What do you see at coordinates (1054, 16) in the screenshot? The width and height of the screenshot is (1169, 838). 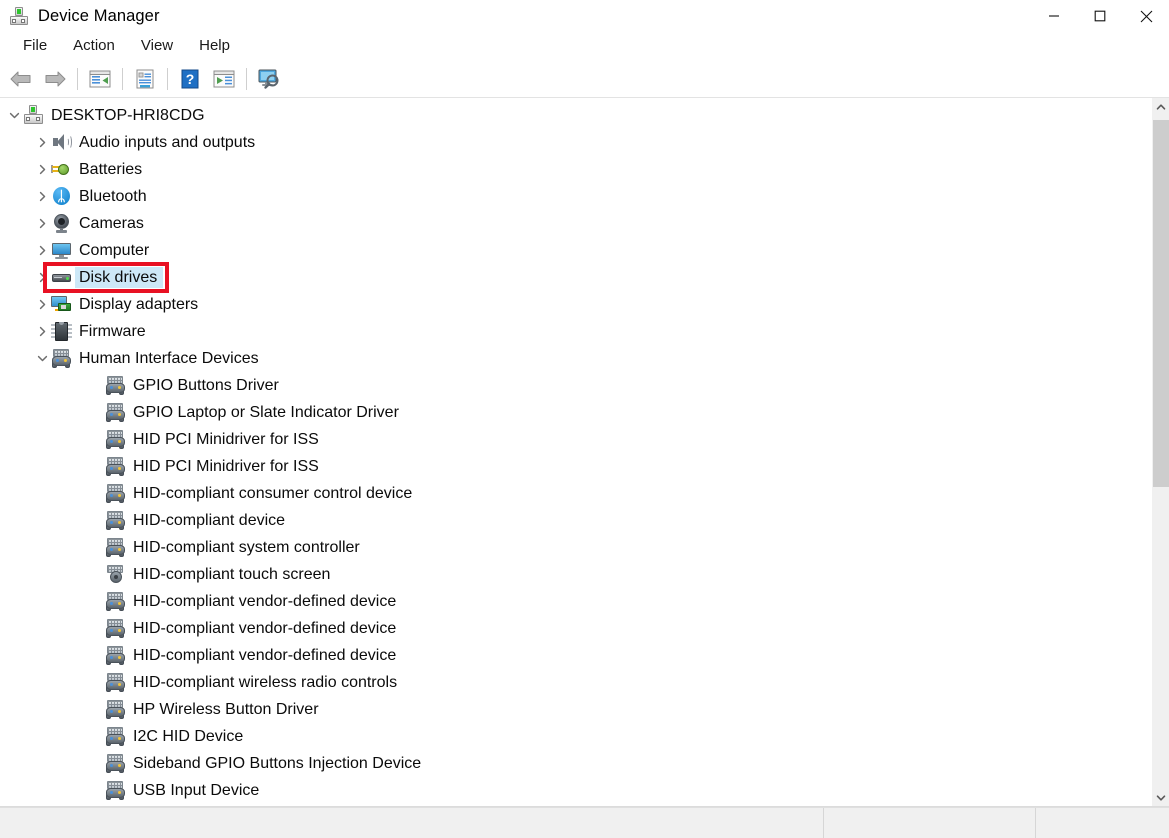 I see `minimize-button` at bounding box center [1054, 16].